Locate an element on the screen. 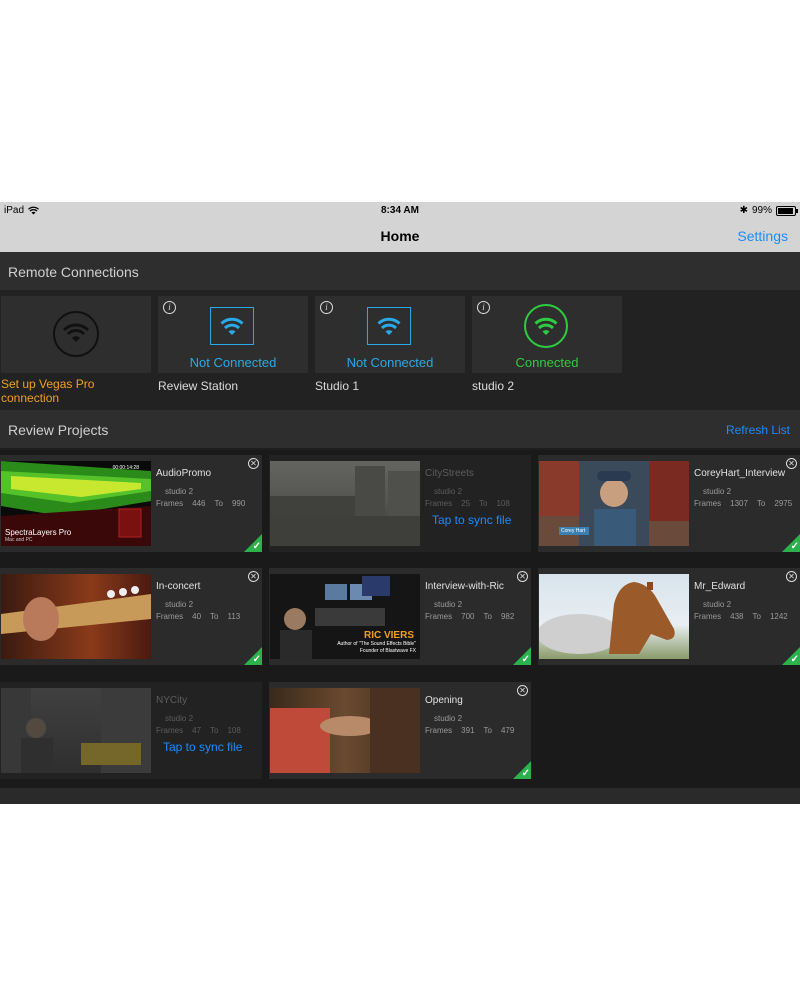  connection-card-studio-2: i Connected studio 2 is located at coordinates (547, 344).